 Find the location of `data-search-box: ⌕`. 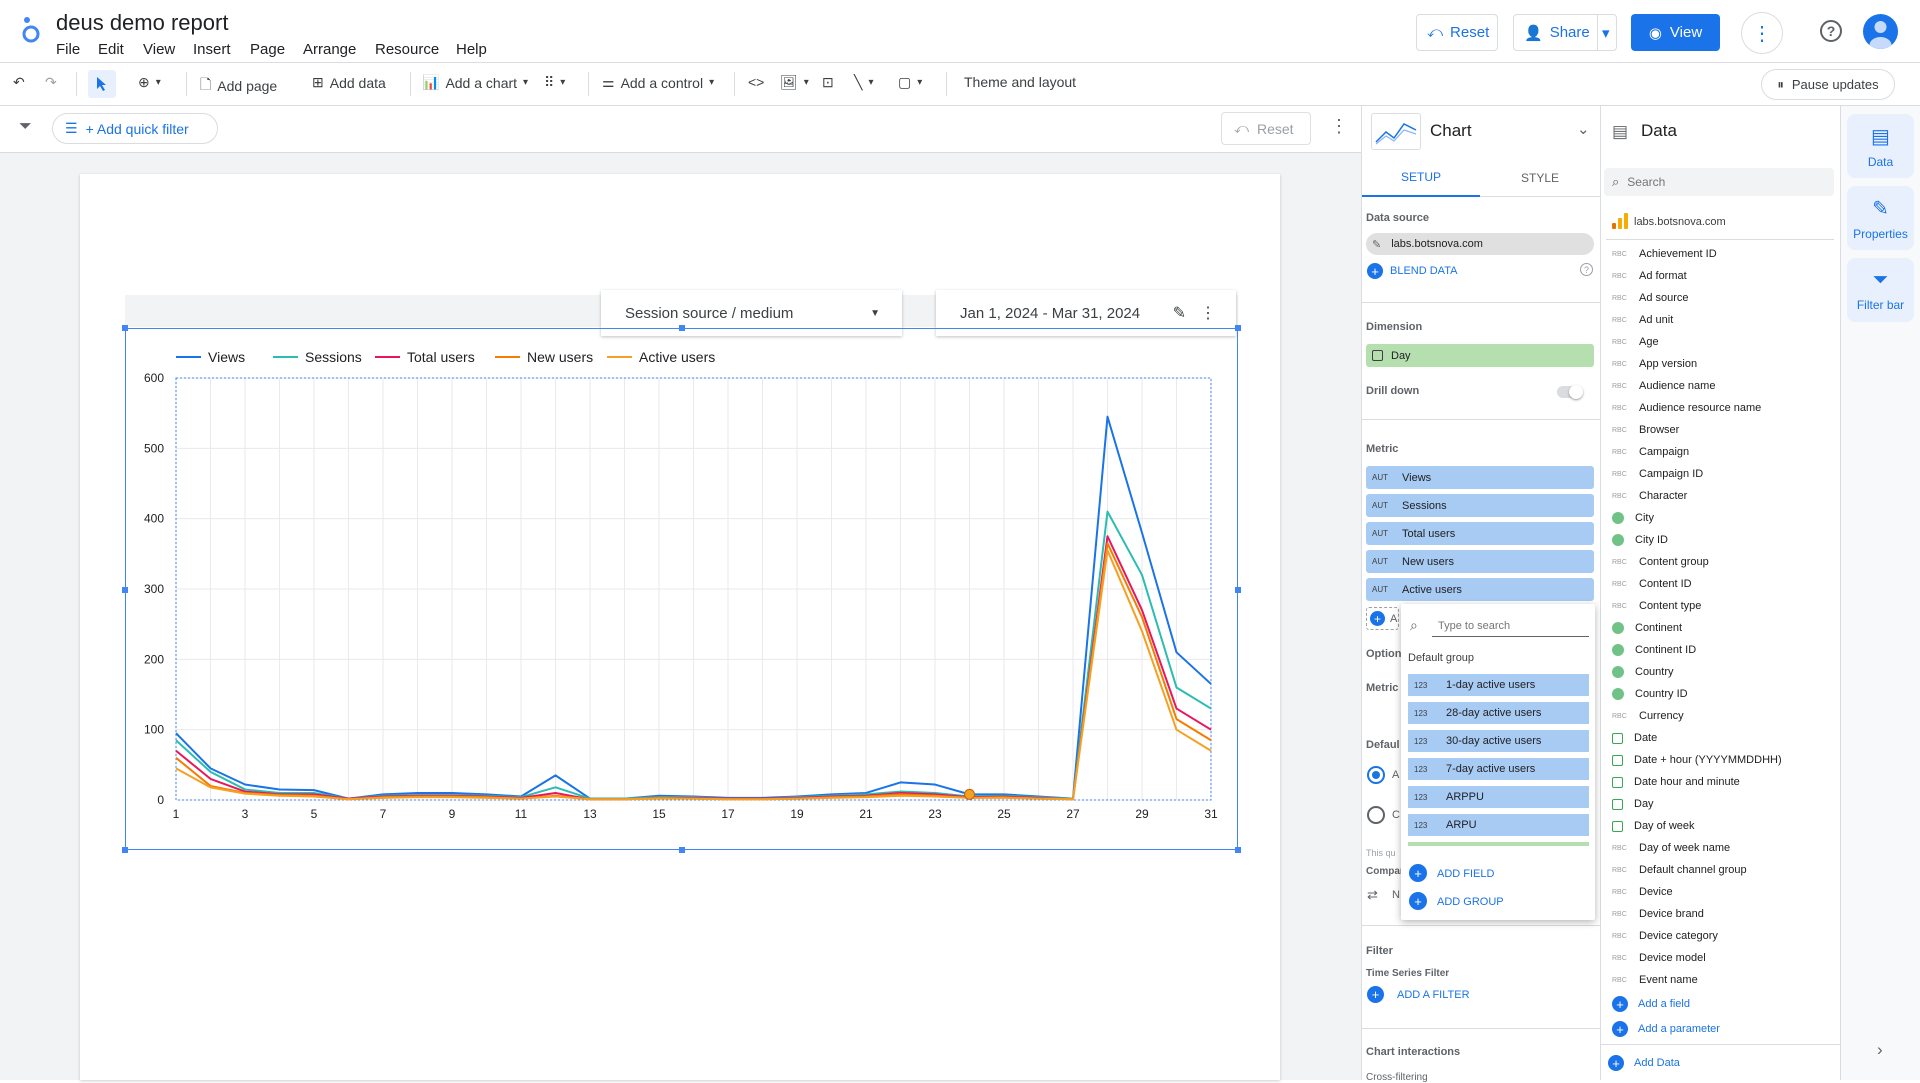

data-search-box: ⌕ is located at coordinates (1719, 182).